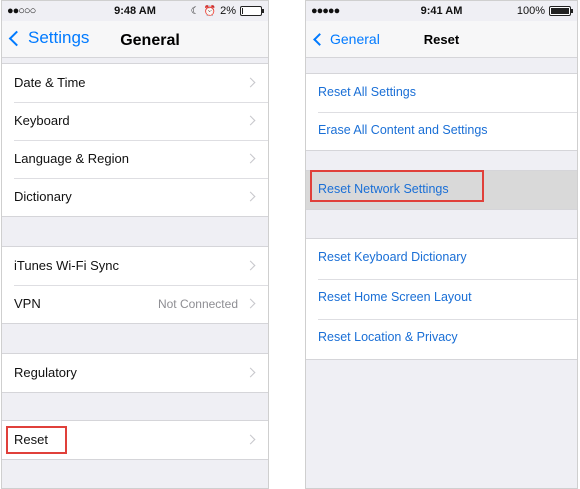  Describe the element at coordinates (45, 372) in the screenshot. I see `row-label: Regulatory` at that location.